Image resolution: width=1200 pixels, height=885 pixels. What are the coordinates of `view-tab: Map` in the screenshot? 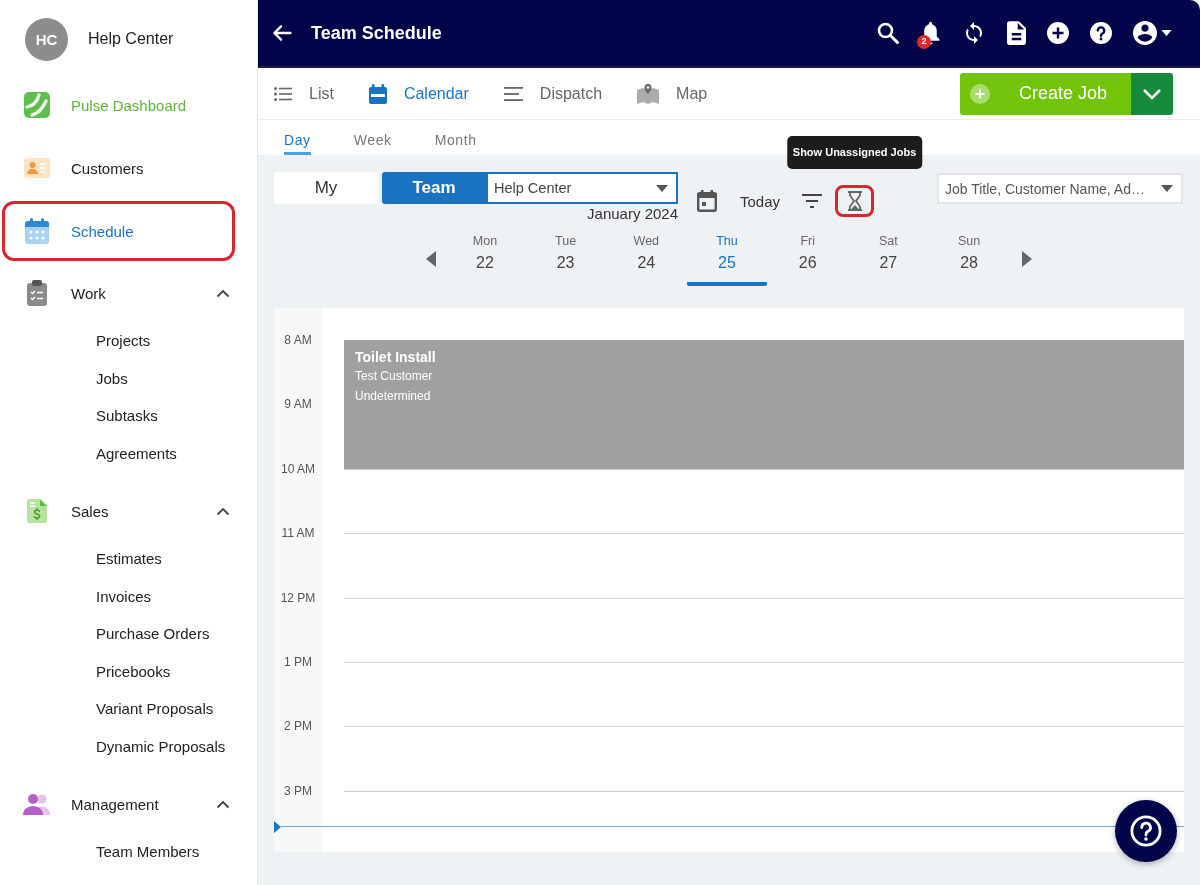 It's located at (672, 93).